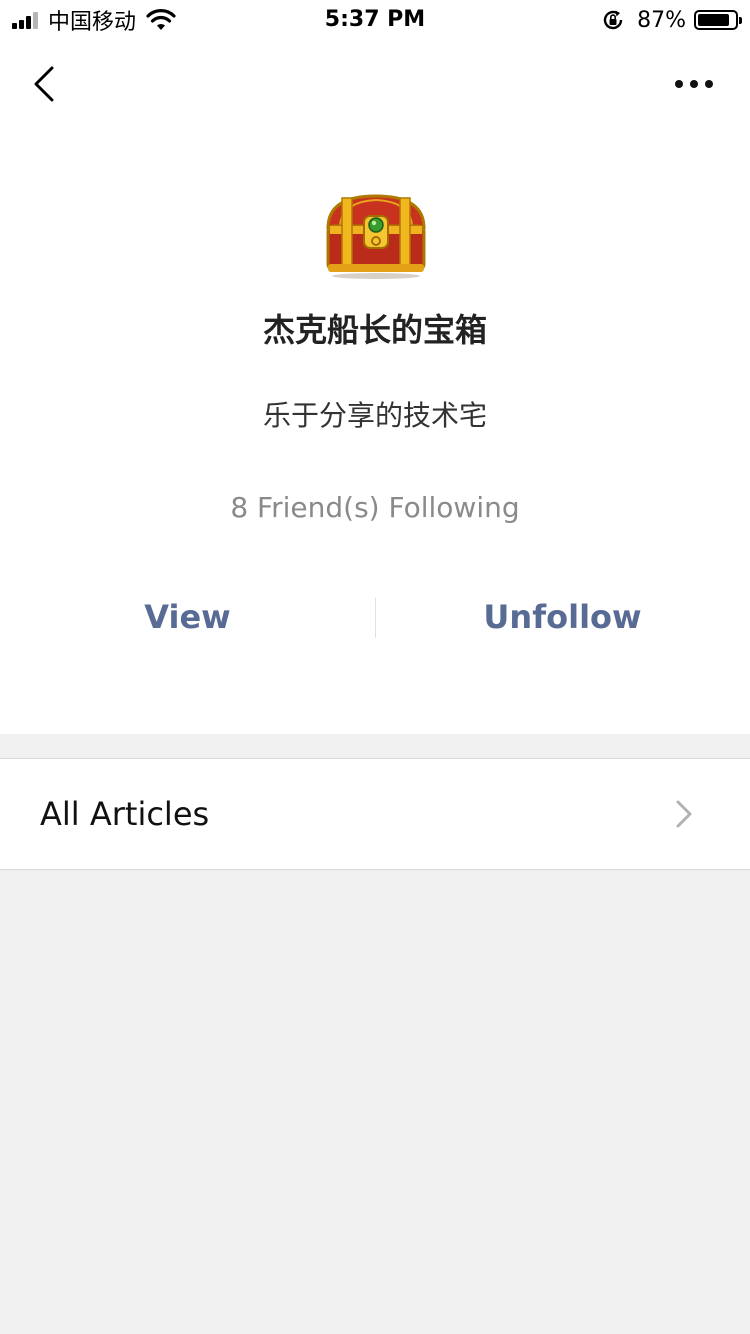 The width and height of the screenshot is (750, 1334). I want to click on back-button, so click(44, 84).